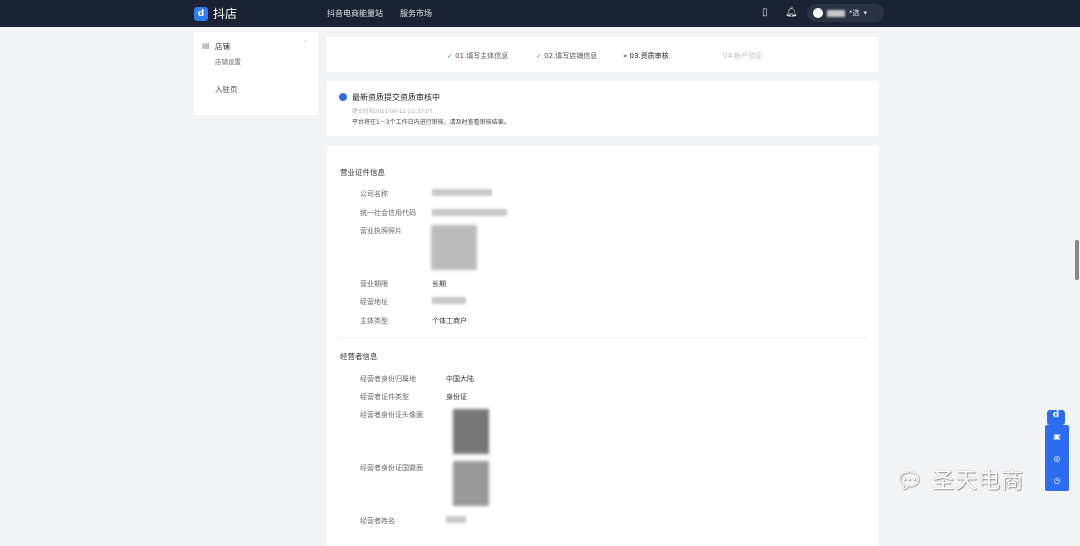 This screenshot has width=1080, height=546. What do you see at coordinates (439, 284) in the screenshot?
I see `value-term: 长期` at bounding box center [439, 284].